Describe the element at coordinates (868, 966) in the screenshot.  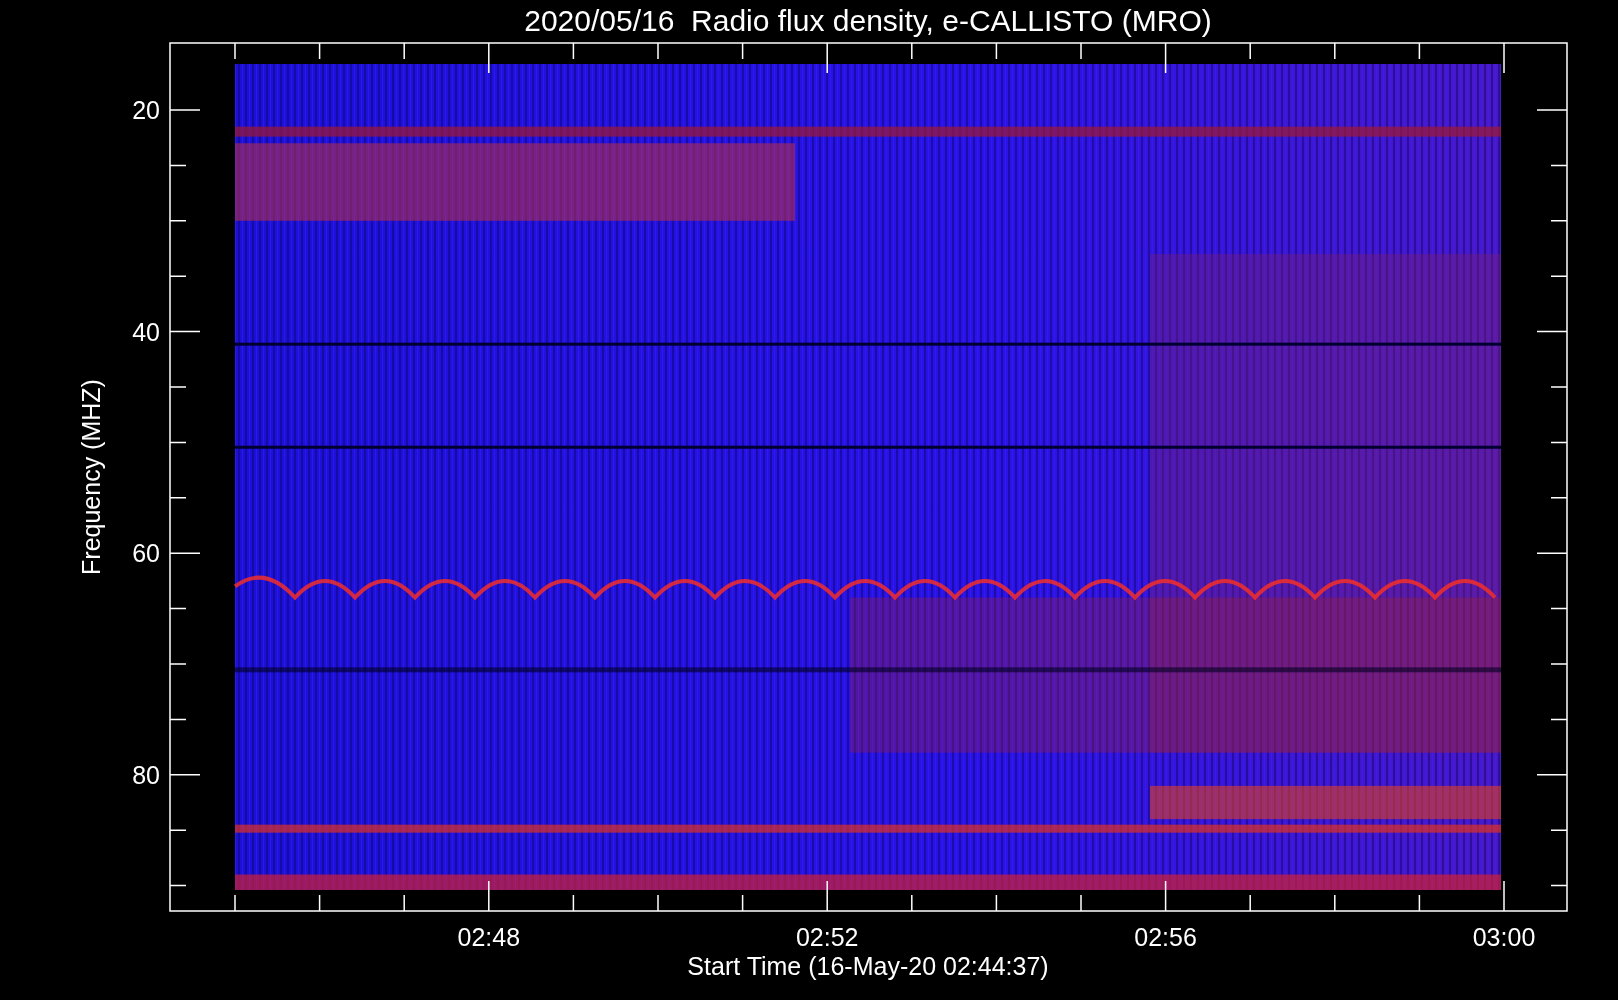
I see `x-axis-title: Start Time (16-May-20 02:44:37)` at that location.